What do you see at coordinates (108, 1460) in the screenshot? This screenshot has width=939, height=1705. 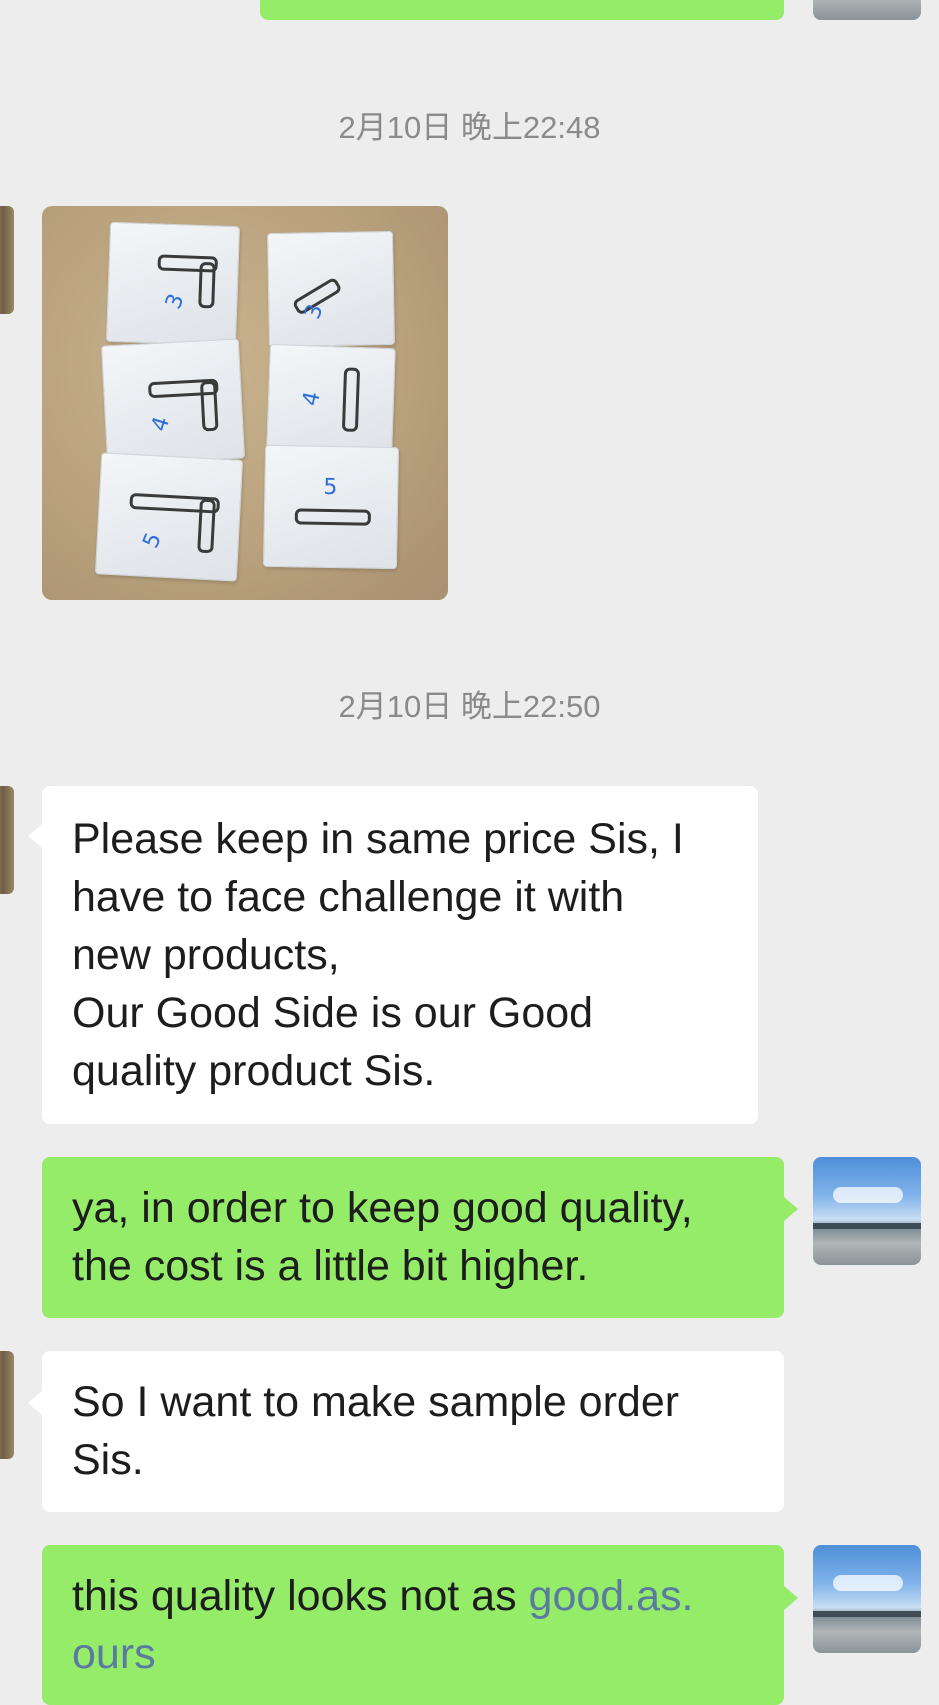 I see `message-line: Sis.` at bounding box center [108, 1460].